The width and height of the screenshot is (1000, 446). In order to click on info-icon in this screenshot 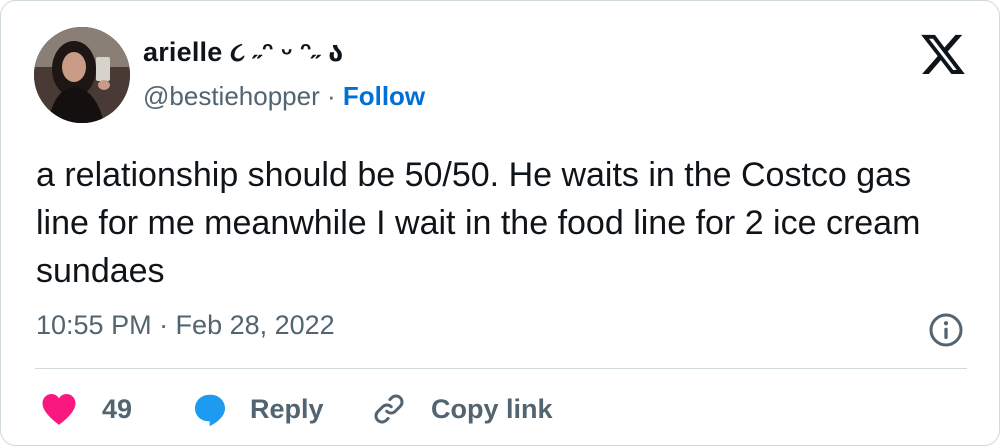, I will do `click(946, 330)`.